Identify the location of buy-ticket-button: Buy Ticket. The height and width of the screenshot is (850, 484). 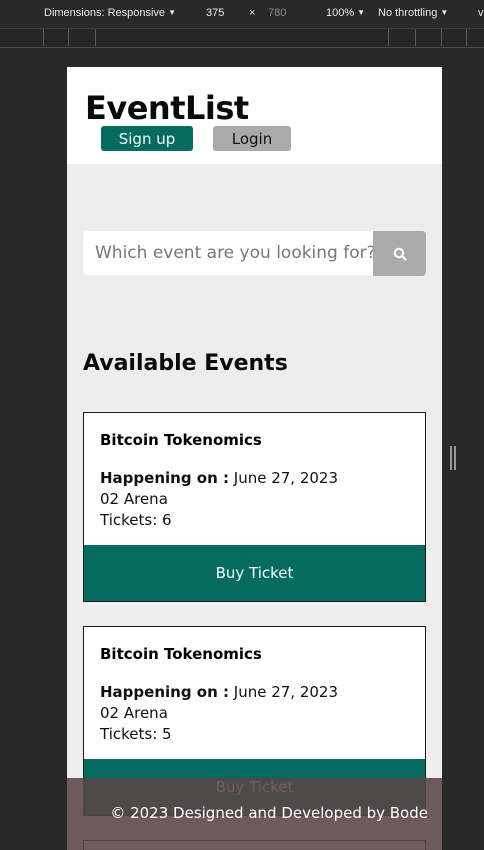
(254, 573).